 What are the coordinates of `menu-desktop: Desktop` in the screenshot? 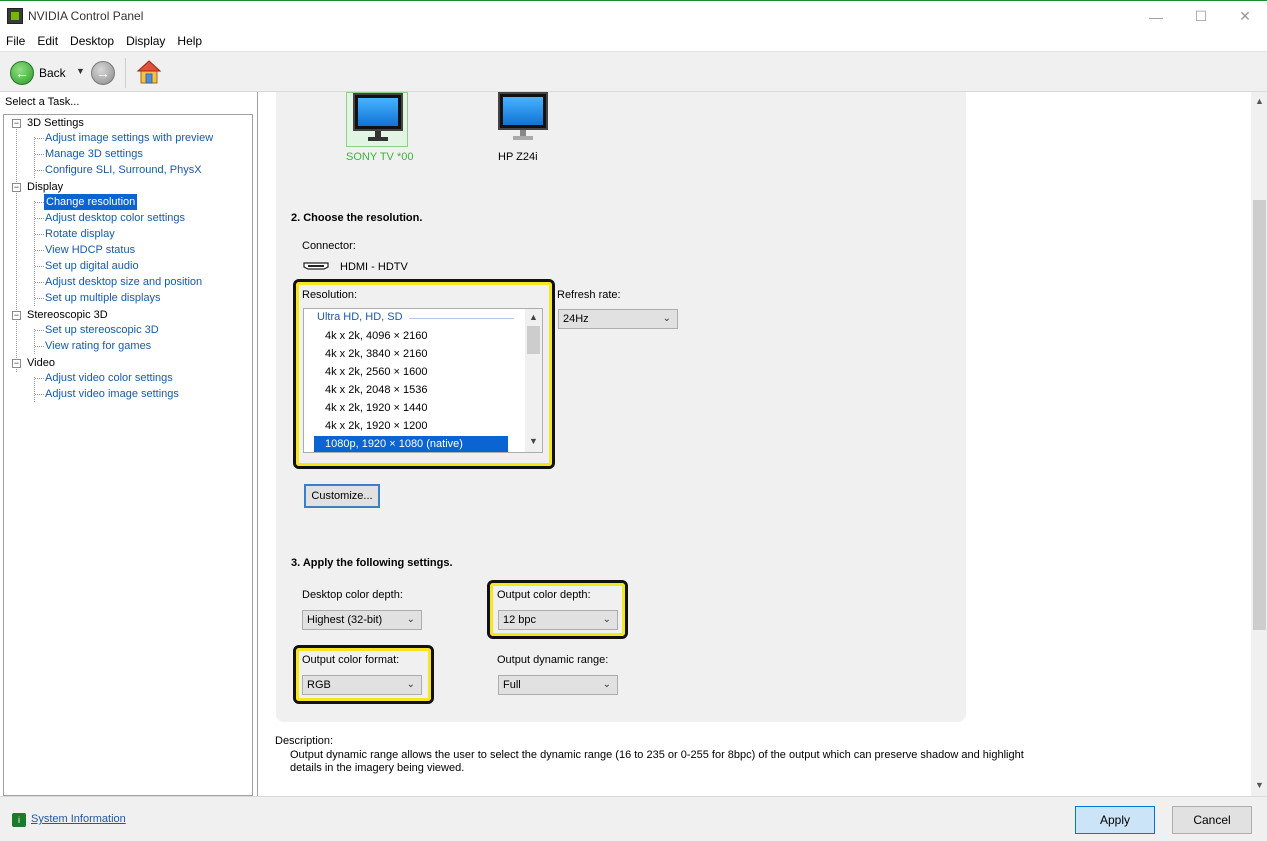 It's located at (92, 41).